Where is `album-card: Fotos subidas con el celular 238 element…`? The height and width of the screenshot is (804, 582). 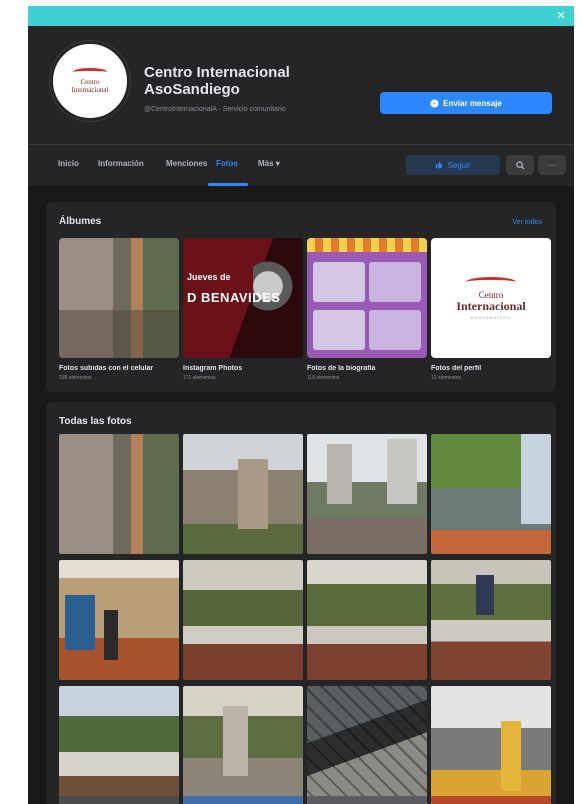
album-card: Fotos subidas con el celular 238 element… is located at coordinates (119, 309).